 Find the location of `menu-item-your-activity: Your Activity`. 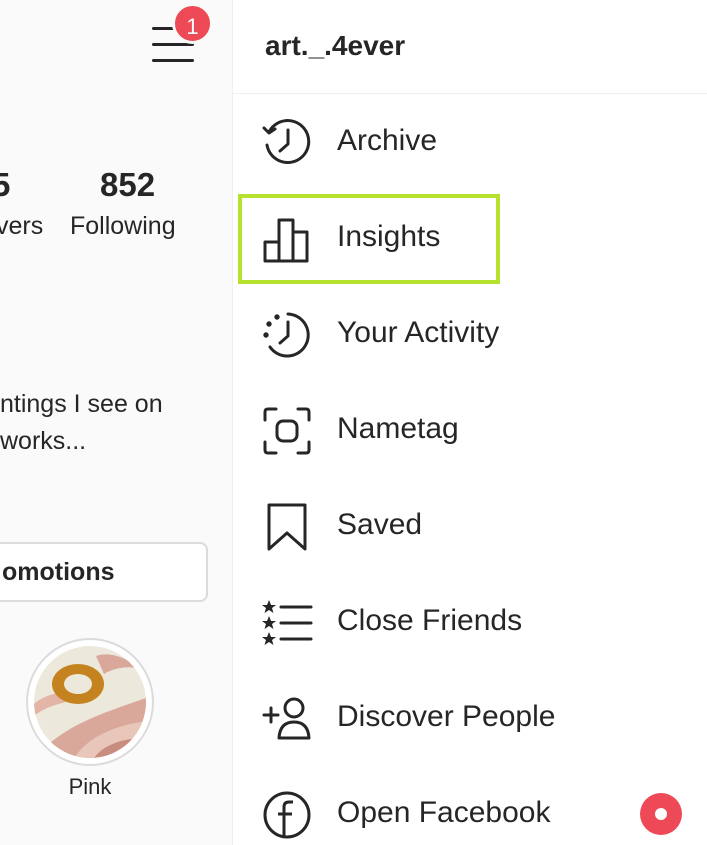

menu-item-your-activity: Your Activity is located at coordinates (470, 334).